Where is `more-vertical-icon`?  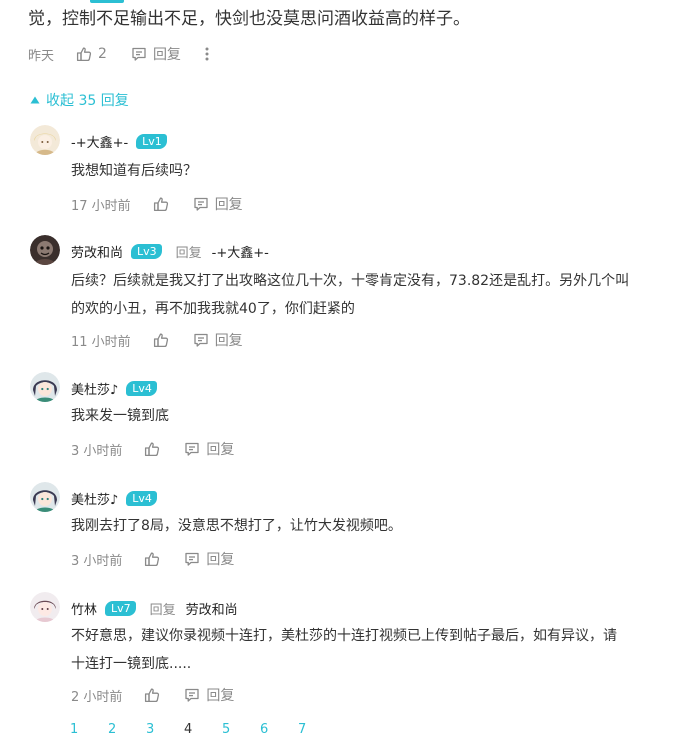 more-vertical-icon is located at coordinates (207, 54).